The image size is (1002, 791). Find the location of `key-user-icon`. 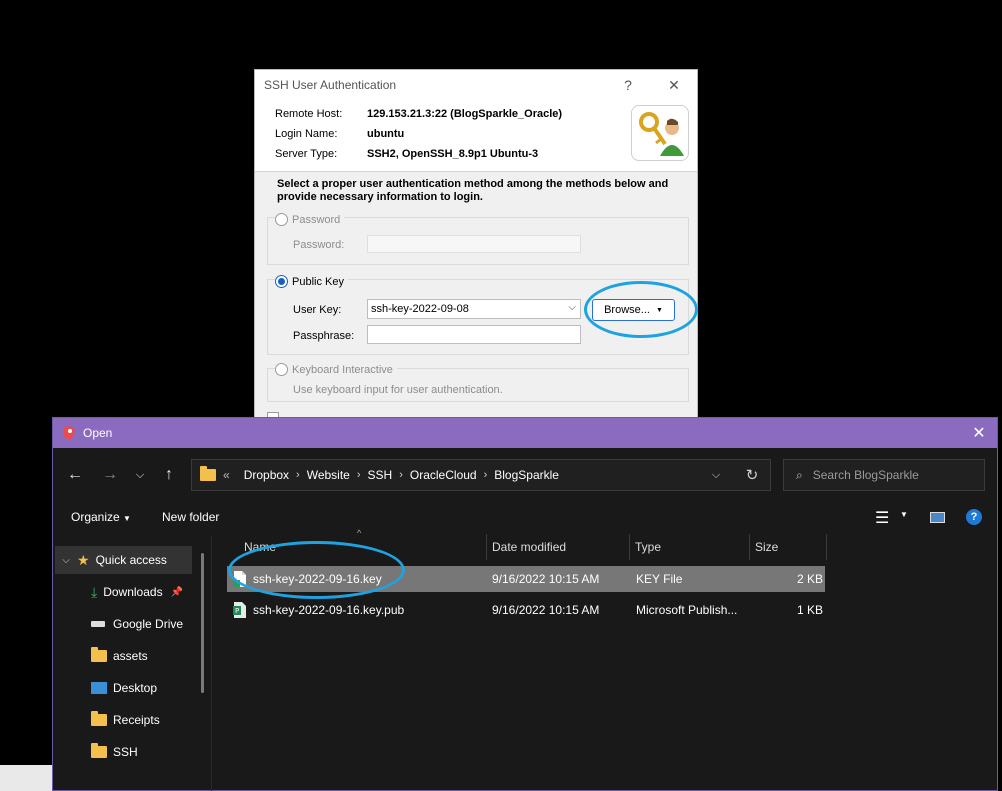

key-user-icon is located at coordinates (660, 133).